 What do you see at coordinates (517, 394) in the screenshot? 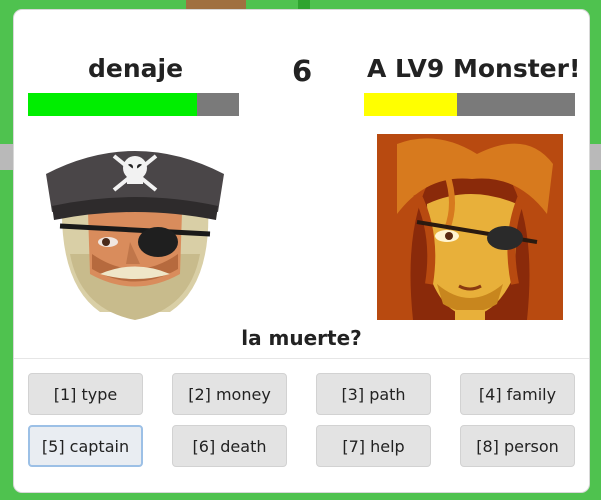
I see `answer-button-4: [4] family` at bounding box center [517, 394].